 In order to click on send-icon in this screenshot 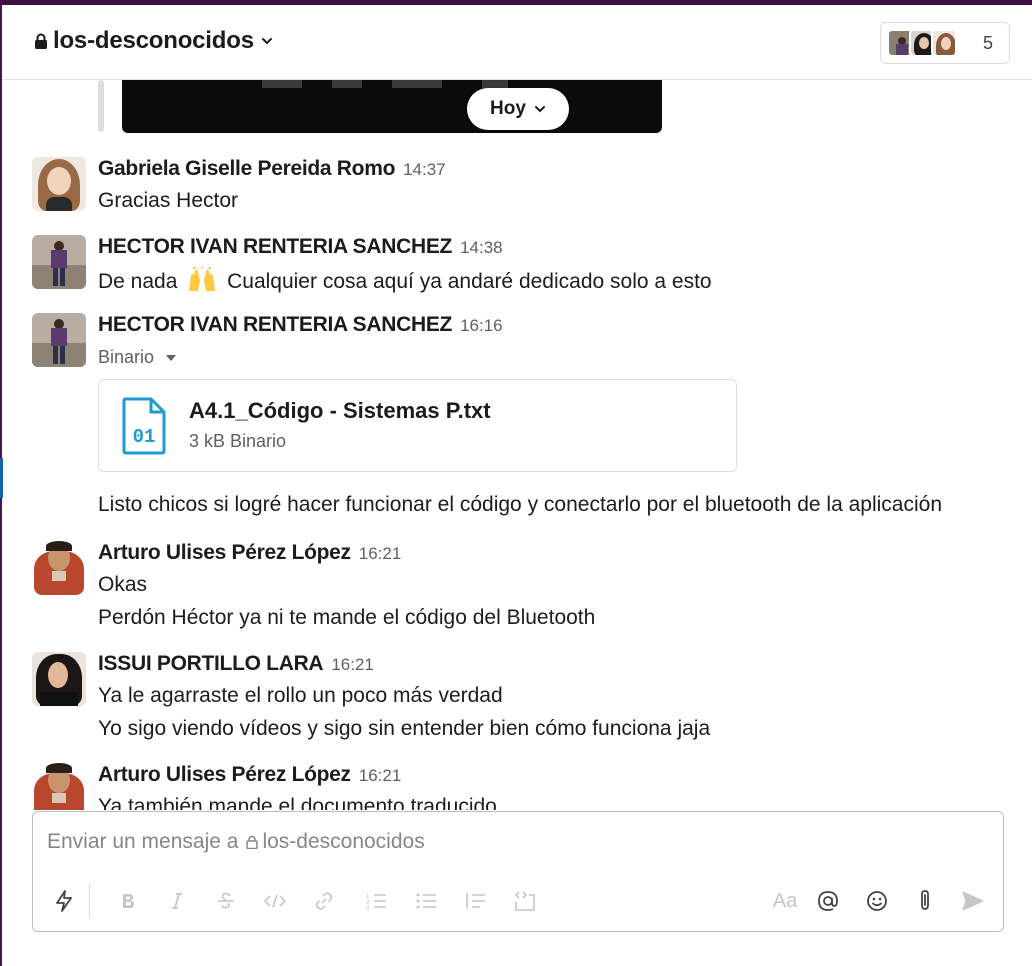, I will do `click(973, 901)`.